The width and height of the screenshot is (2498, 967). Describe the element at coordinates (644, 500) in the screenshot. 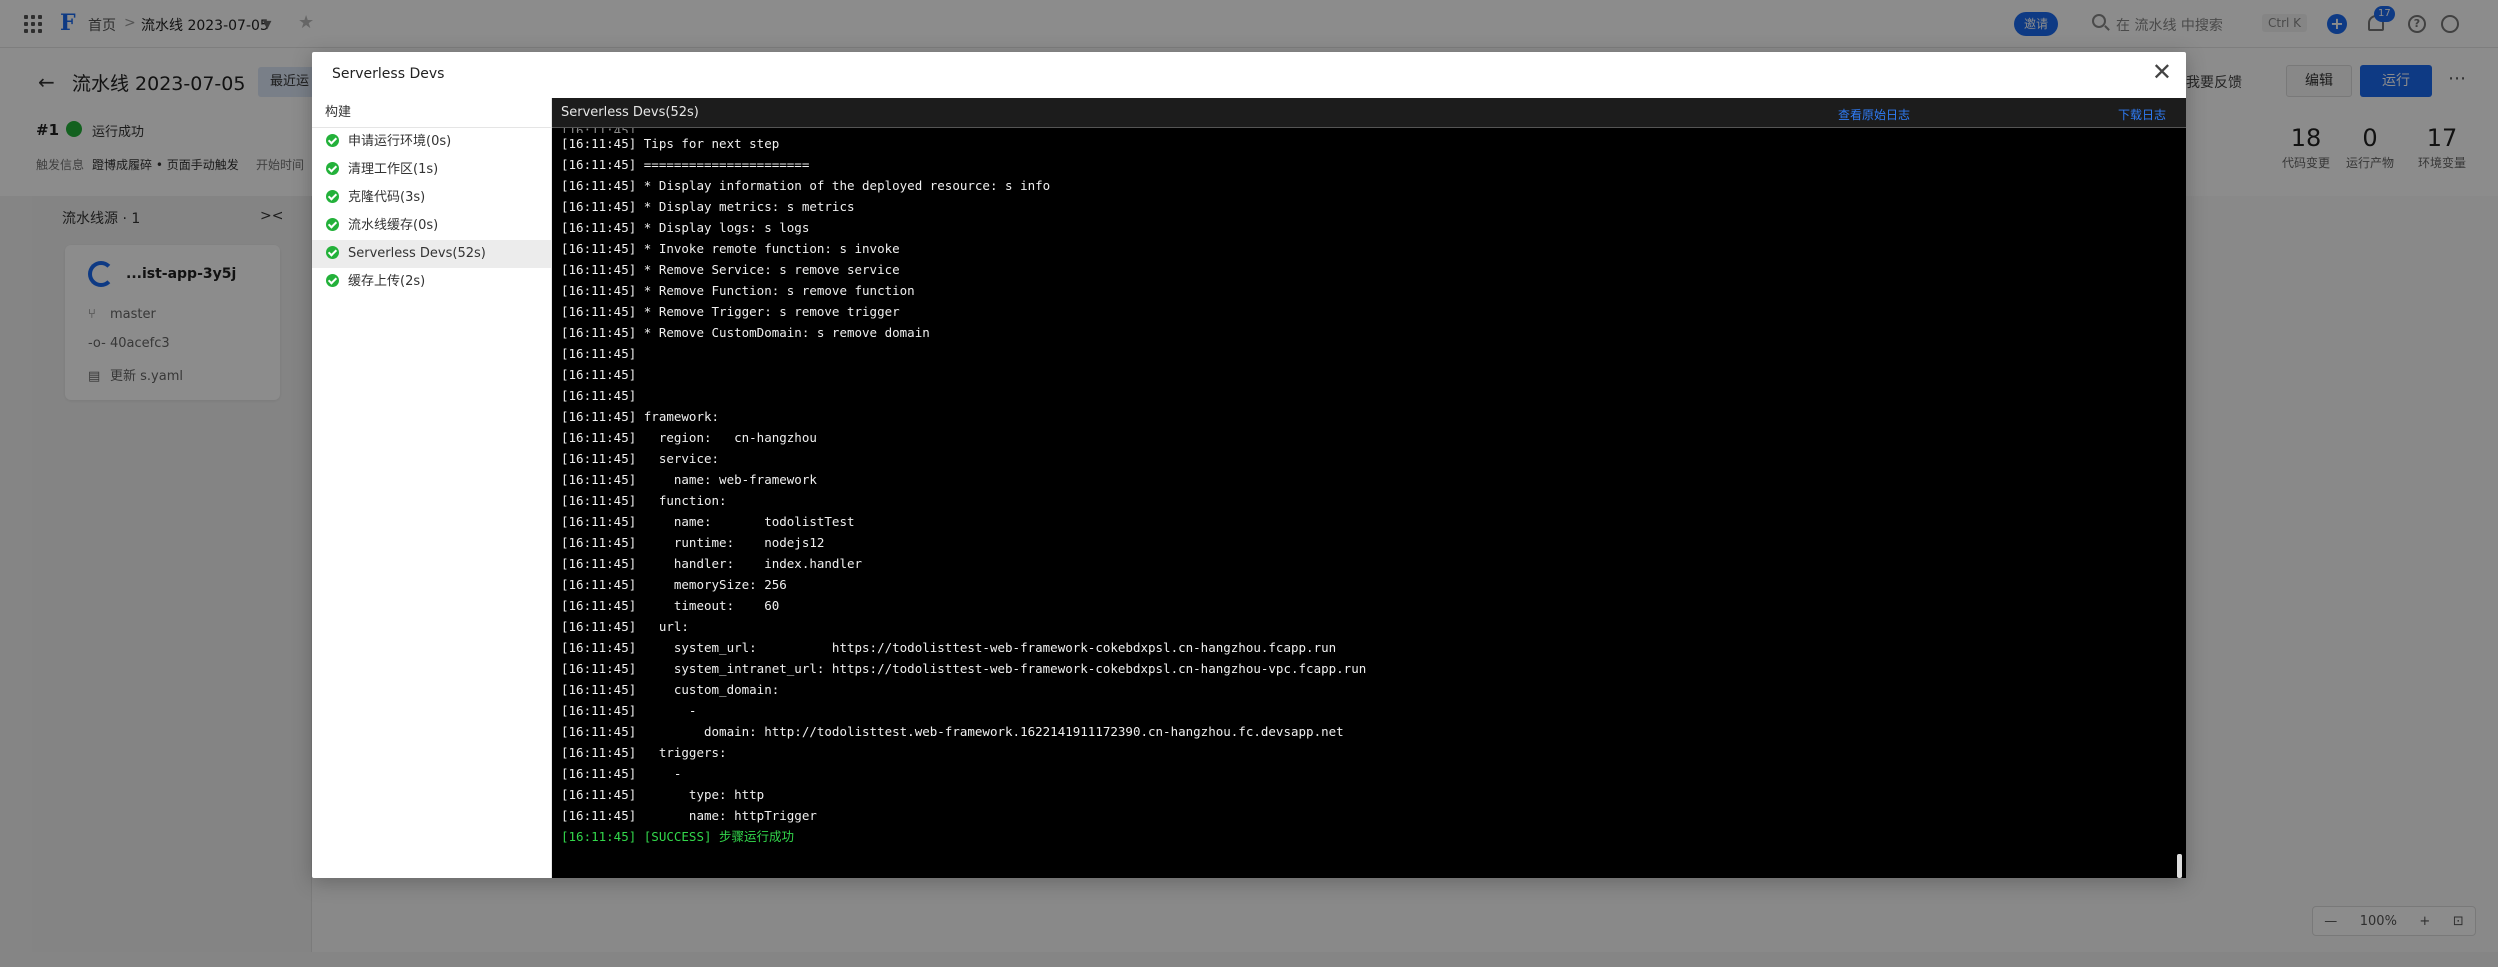

I see `log-line: [16:11:45] function:` at that location.